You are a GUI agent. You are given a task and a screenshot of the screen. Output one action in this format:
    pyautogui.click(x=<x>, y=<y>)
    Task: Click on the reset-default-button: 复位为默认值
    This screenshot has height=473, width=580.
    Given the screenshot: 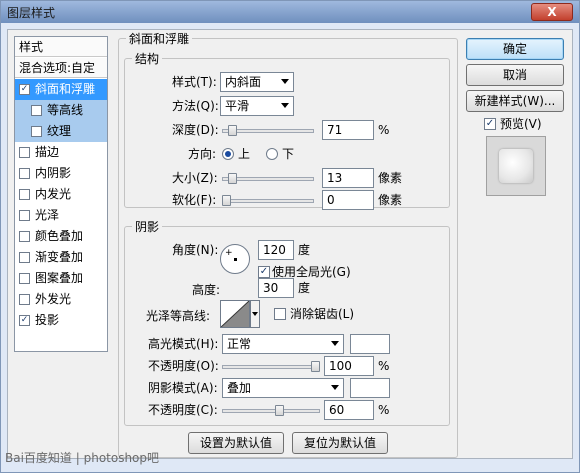 What is the action you would take?
    pyautogui.click(x=340, y=443)
    